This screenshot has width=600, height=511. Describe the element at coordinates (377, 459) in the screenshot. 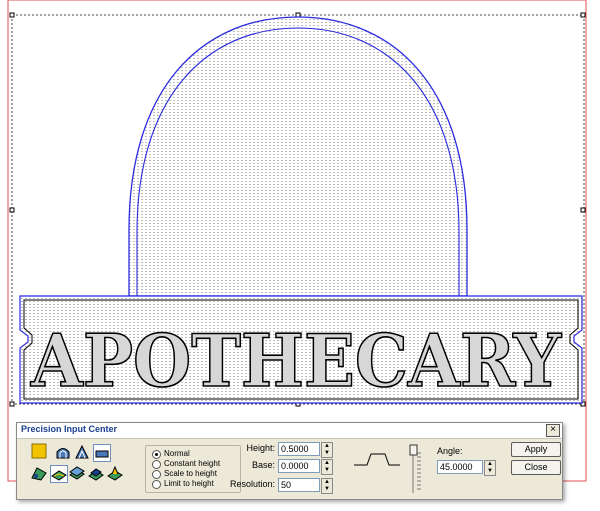

I see `profile-preview-icon` at that location.